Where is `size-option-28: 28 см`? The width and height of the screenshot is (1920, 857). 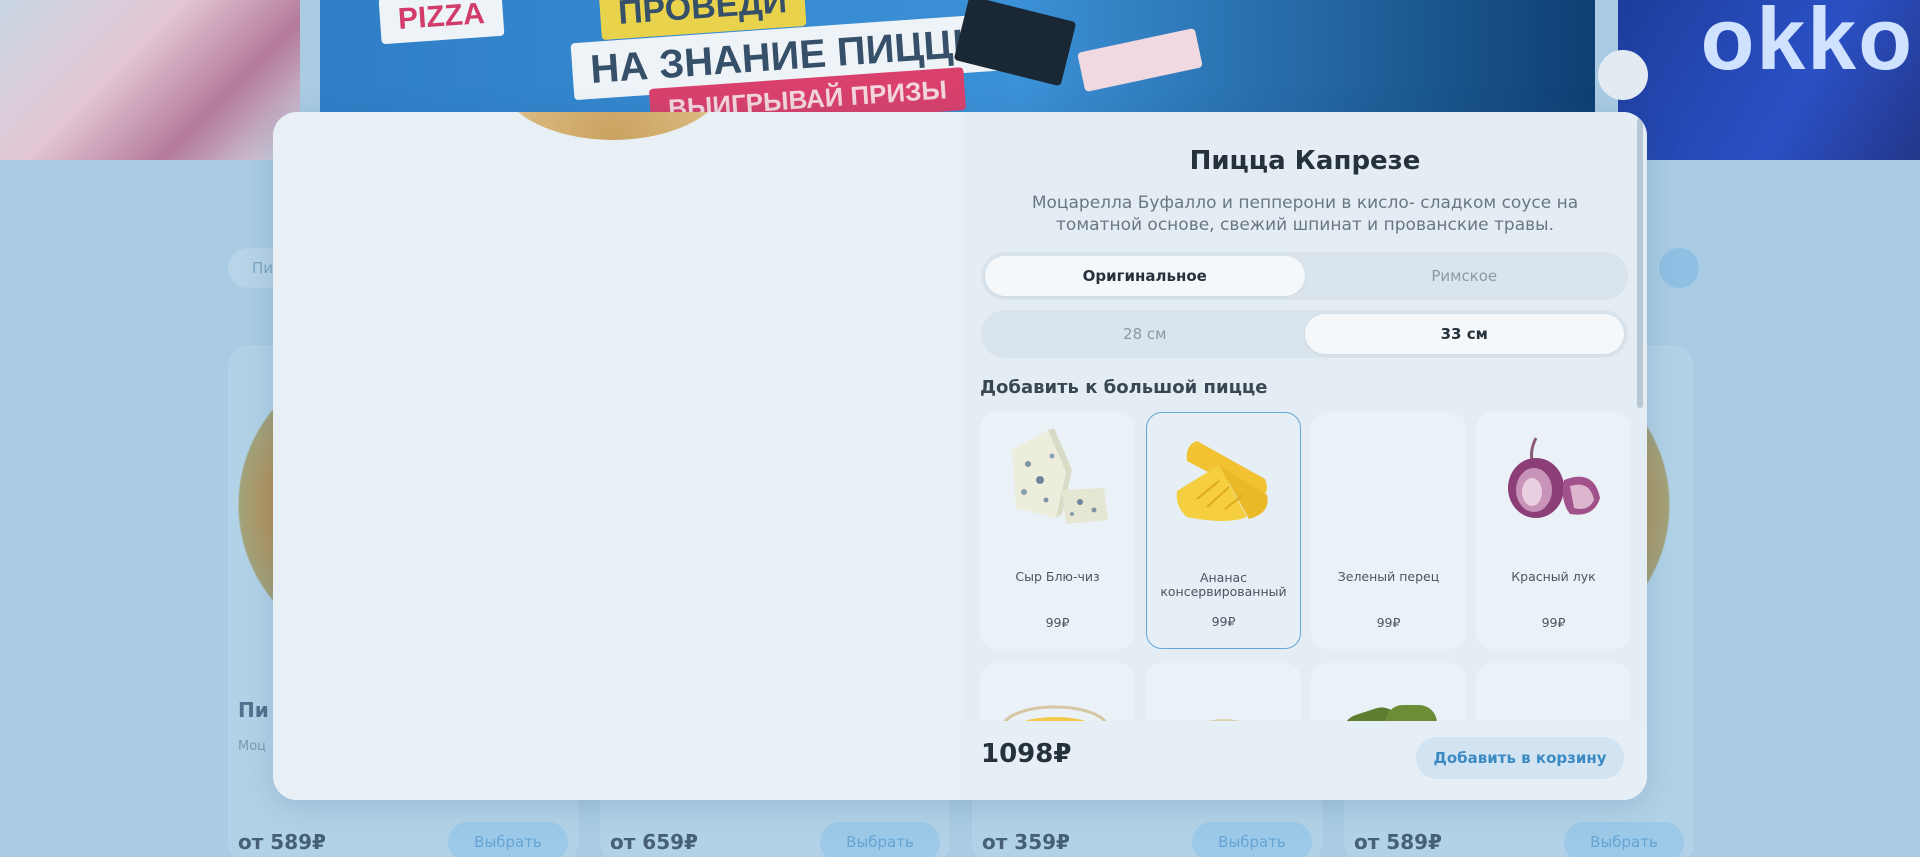 size-option-28: 28 см is located at coordinates (1145, 334).